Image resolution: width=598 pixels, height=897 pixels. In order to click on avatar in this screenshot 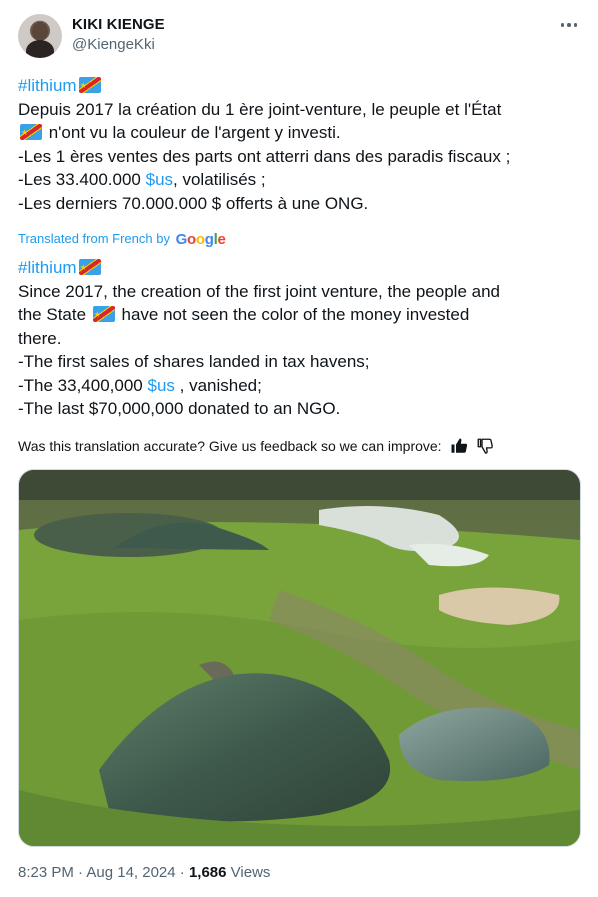, I will do `click(40, 36)`.